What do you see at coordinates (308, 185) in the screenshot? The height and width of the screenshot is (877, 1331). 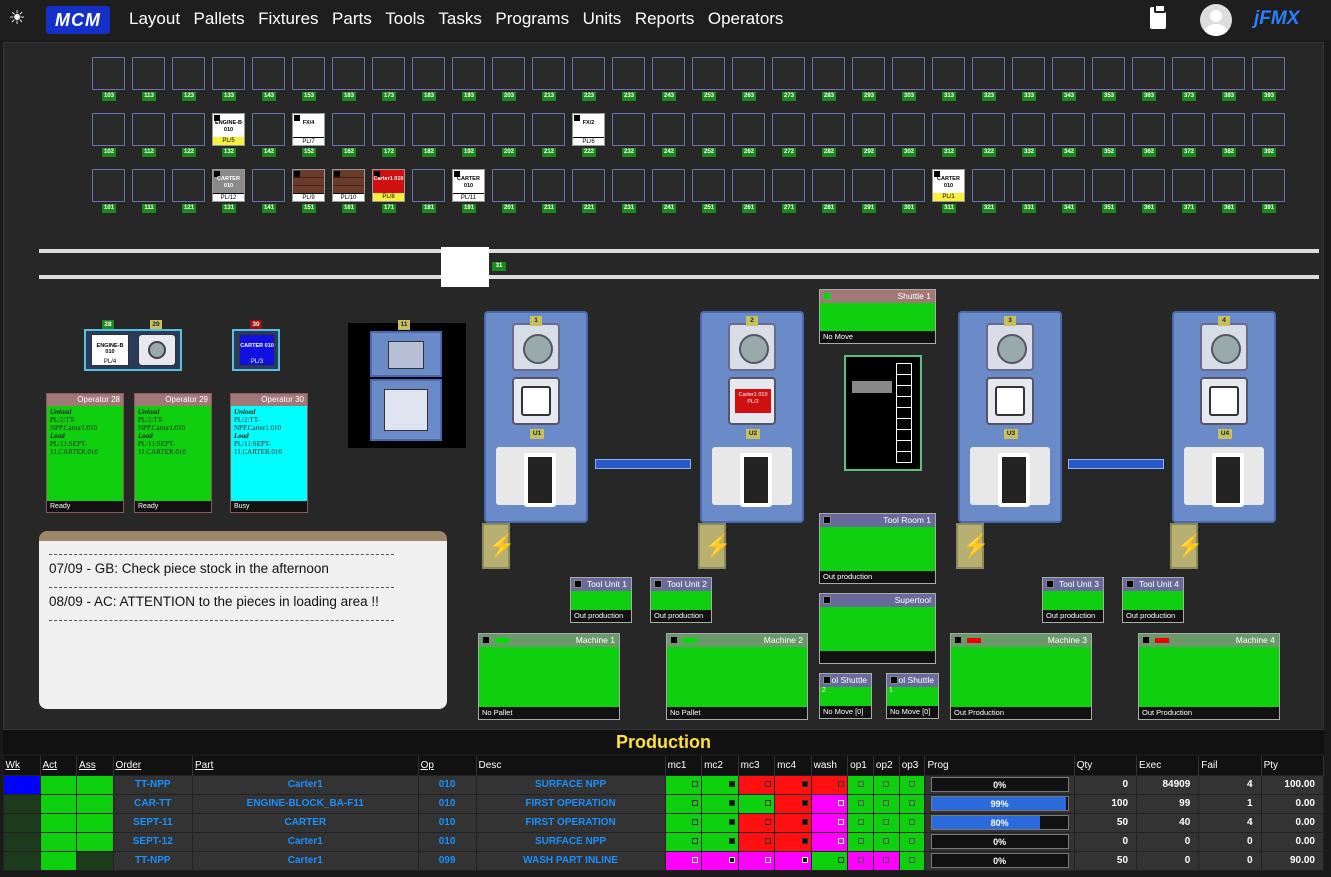 I see `stocker-slot-pallet: PL/9` at bounding box center [308, 185].